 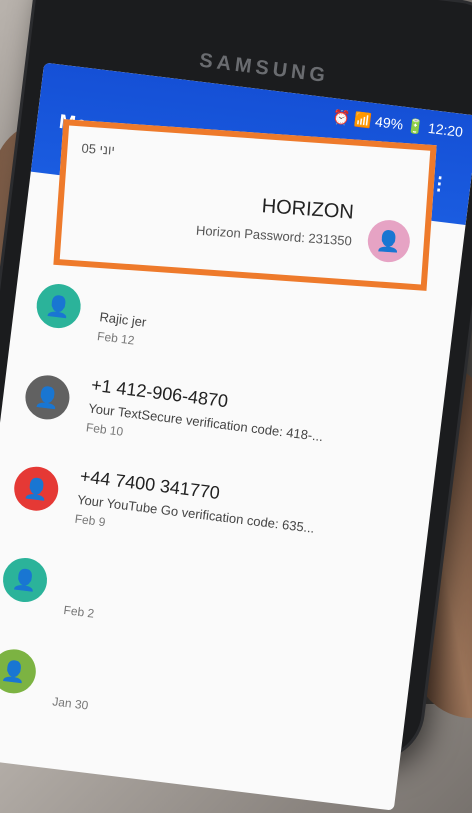 What do you see at coordinates (123, 319) in the screenshot?
I see `message-snippet: Rajic jer` at bounding box center [123, 319].